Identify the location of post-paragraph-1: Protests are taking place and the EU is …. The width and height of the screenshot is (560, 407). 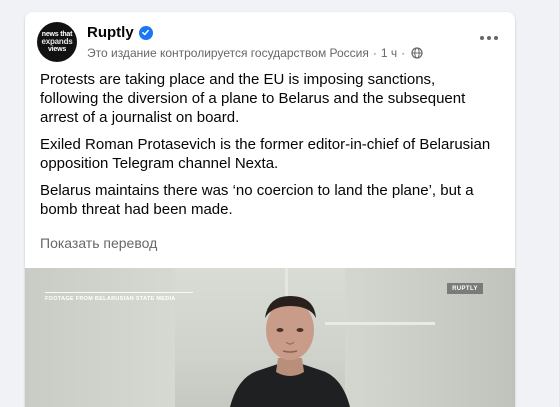
(253, 98).